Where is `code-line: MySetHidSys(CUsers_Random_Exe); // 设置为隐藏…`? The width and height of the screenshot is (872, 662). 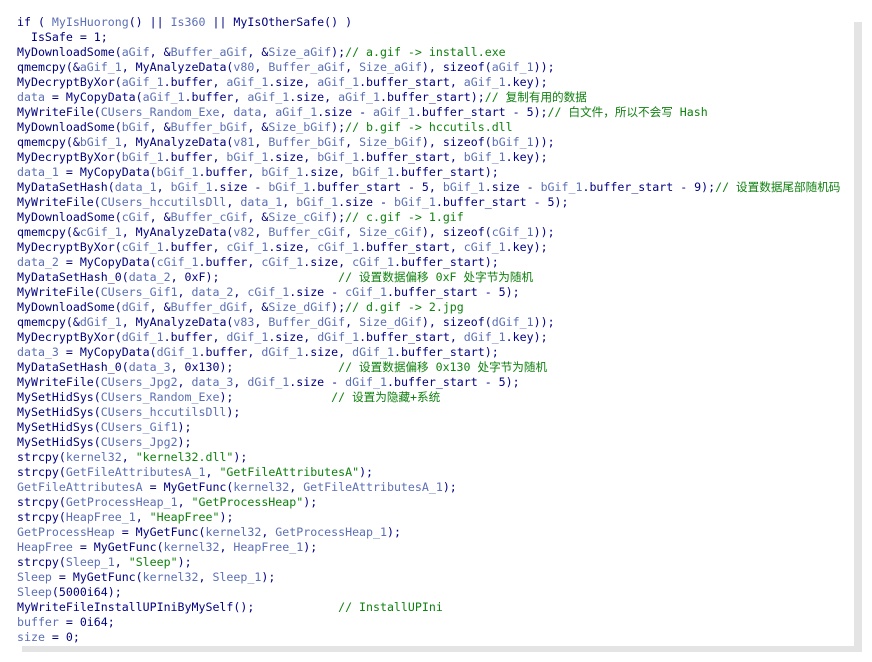
code-line: MySetHidSys(CUsers_Random_Exe); // 设置为隐藏… is located at coordinates (428, 397).